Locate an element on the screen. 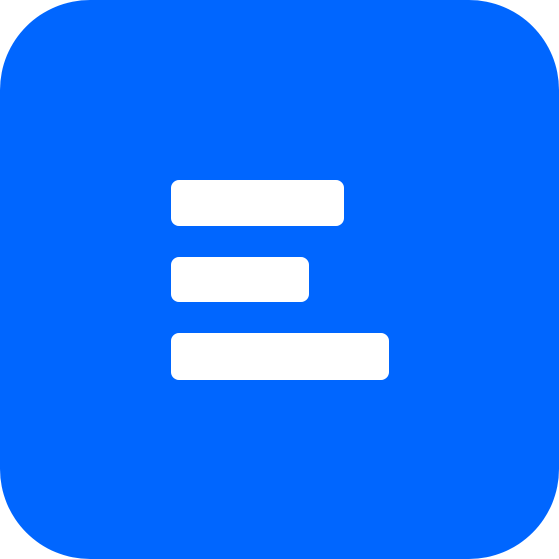  text-line-middle is located at coordinates (240, 279).